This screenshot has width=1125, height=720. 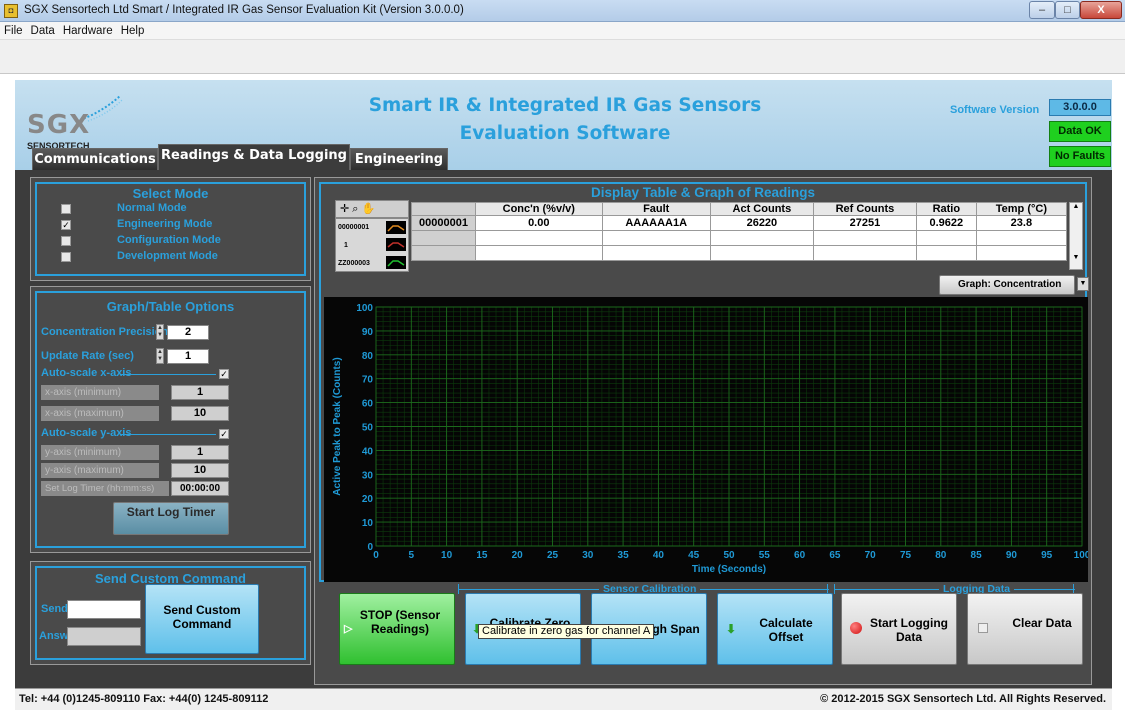 What do you see at coordinates (1076, 257) in the screenshot?
I see `scroll-down-icon: ▼` at bounding box center [1076, 257].